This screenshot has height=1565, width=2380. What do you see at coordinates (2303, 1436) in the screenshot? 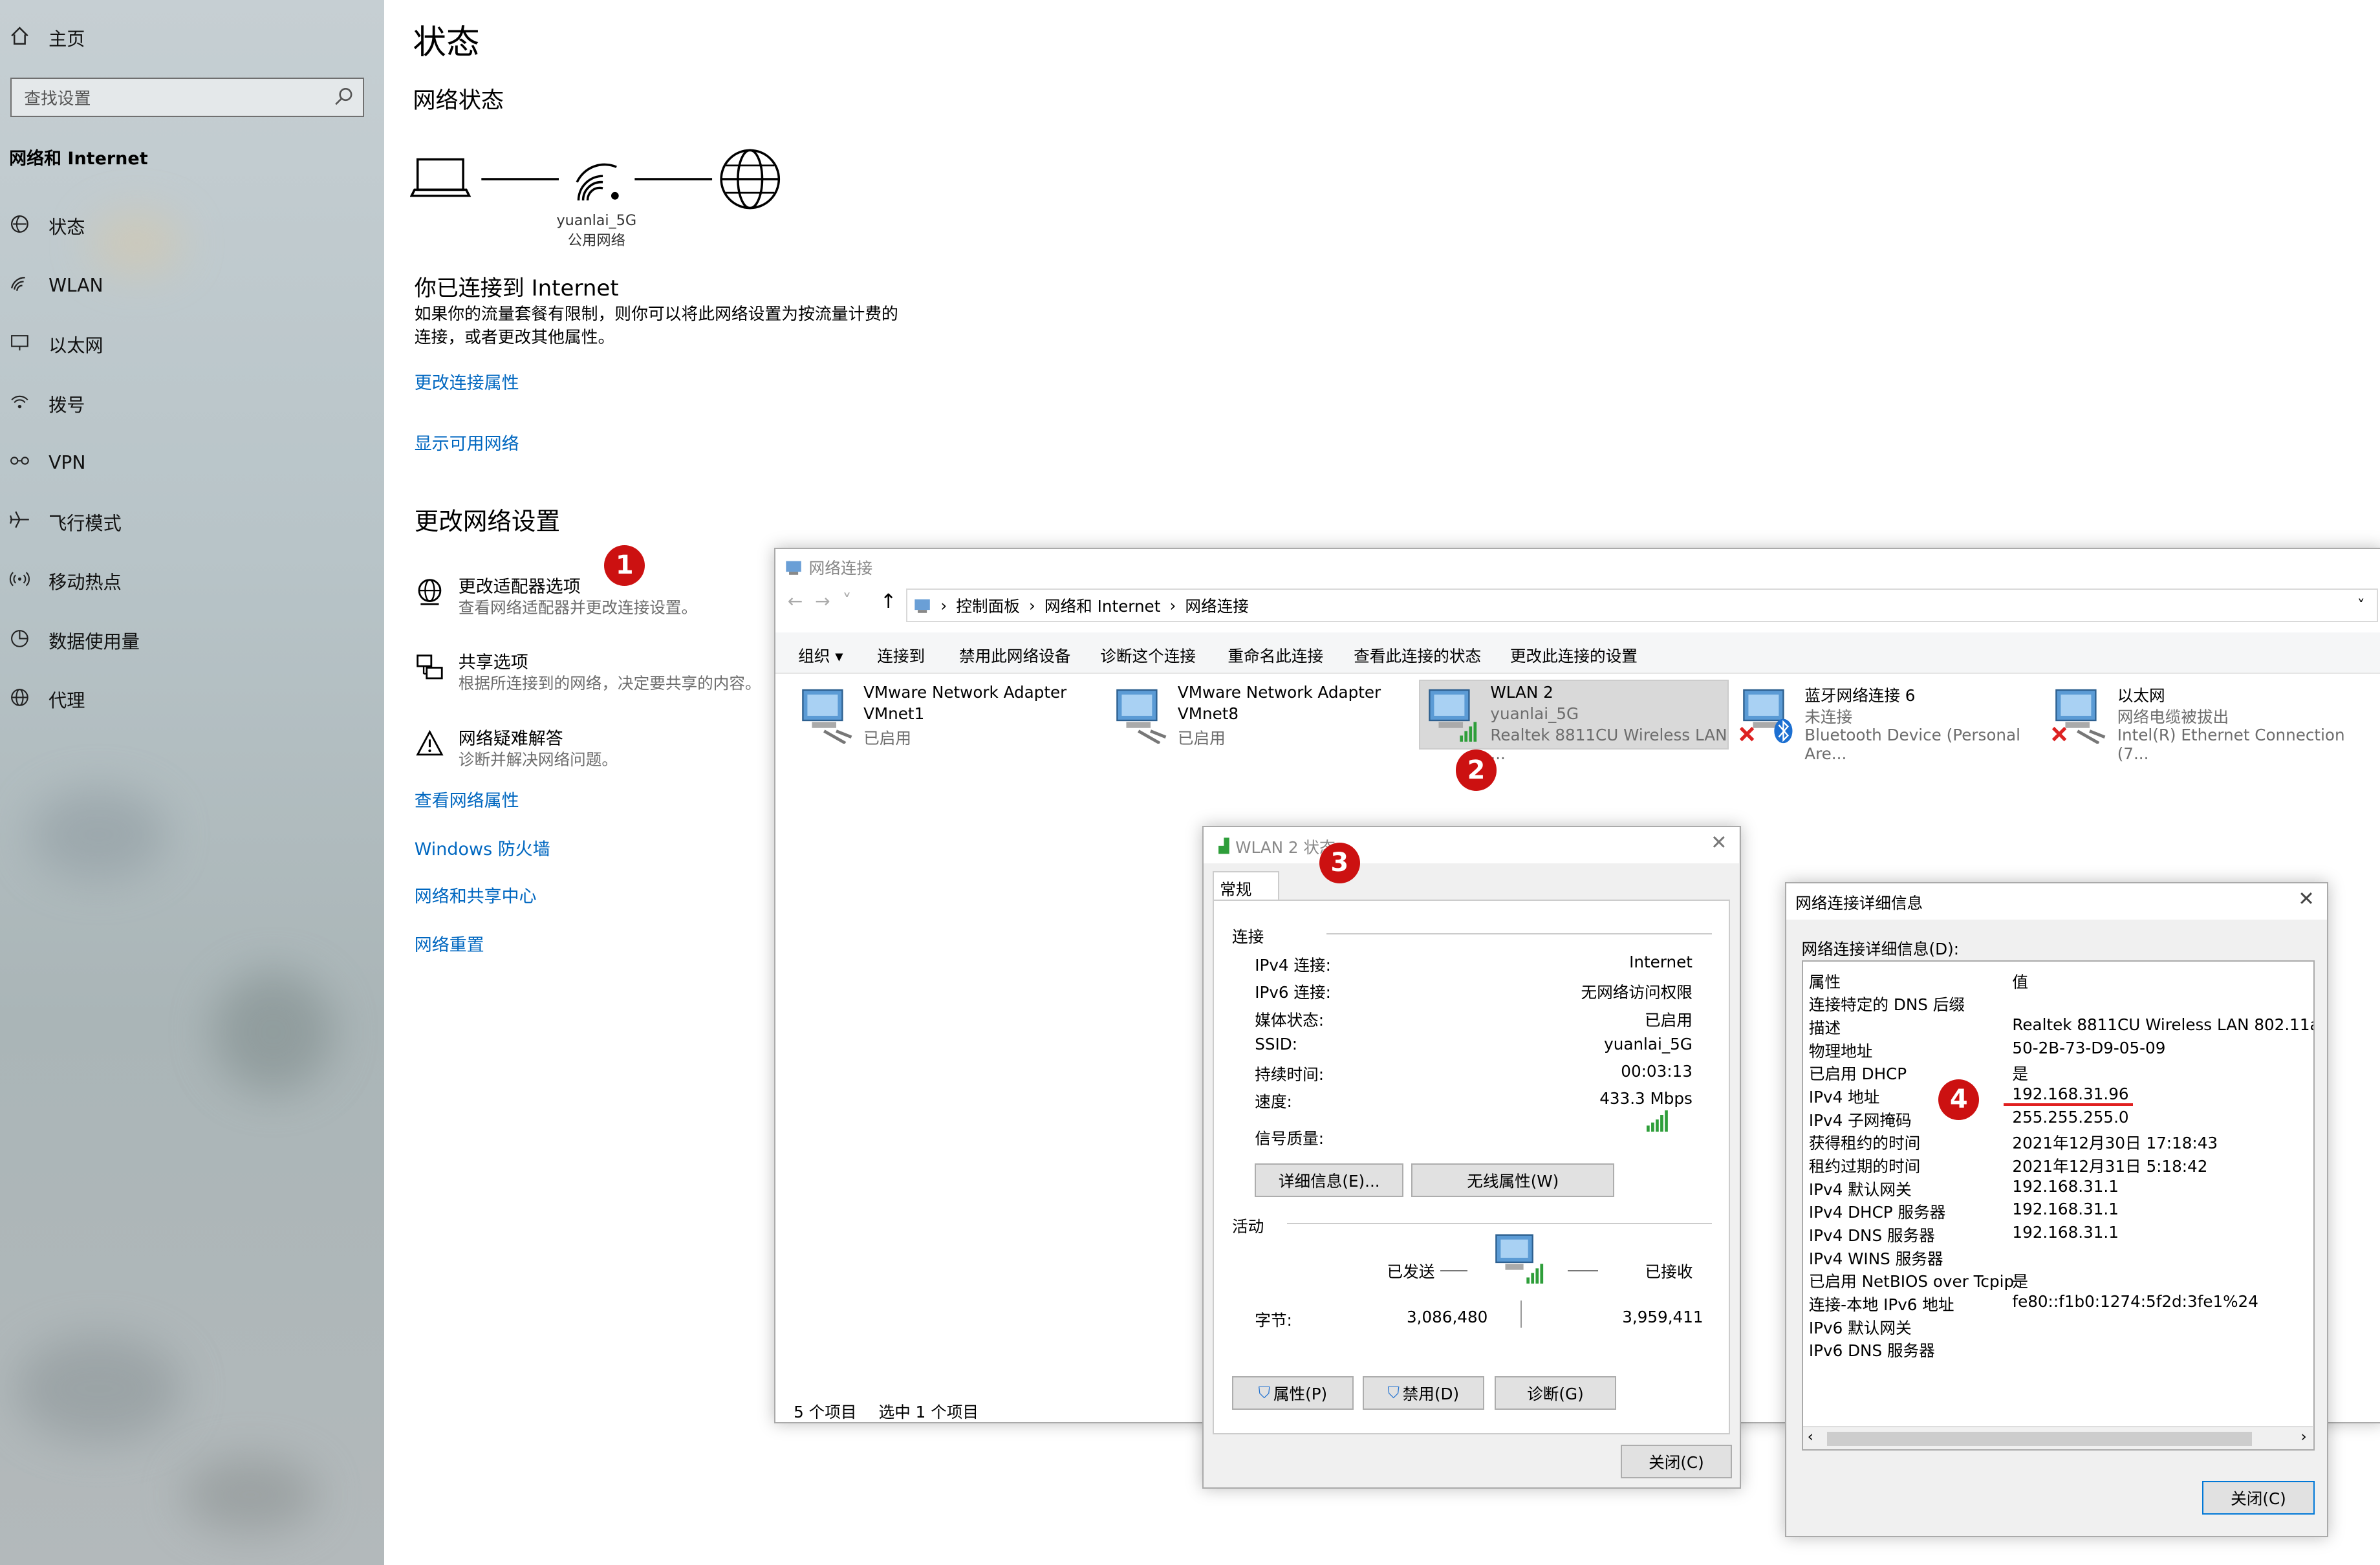
I see `scroll-right-icon: ›` at bounding box center [2303, 1436].